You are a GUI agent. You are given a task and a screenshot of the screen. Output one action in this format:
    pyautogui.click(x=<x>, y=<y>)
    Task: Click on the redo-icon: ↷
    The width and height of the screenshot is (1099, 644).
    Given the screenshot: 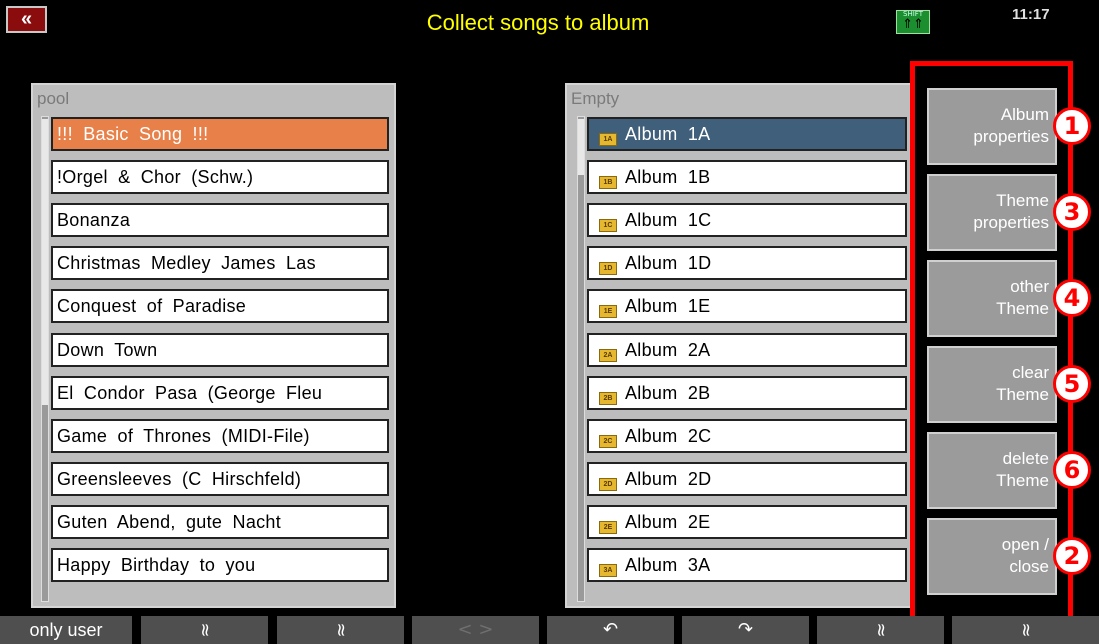 What is the action you would take?
    pyautogui.click(x=745, y=629)
    